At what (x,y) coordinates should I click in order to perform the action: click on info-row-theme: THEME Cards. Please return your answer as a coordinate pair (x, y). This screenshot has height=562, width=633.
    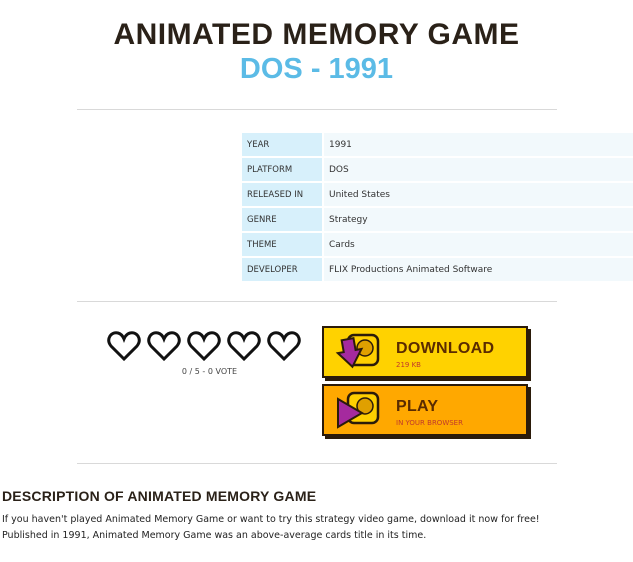
    Looking at the image, I should click on (437, 244).